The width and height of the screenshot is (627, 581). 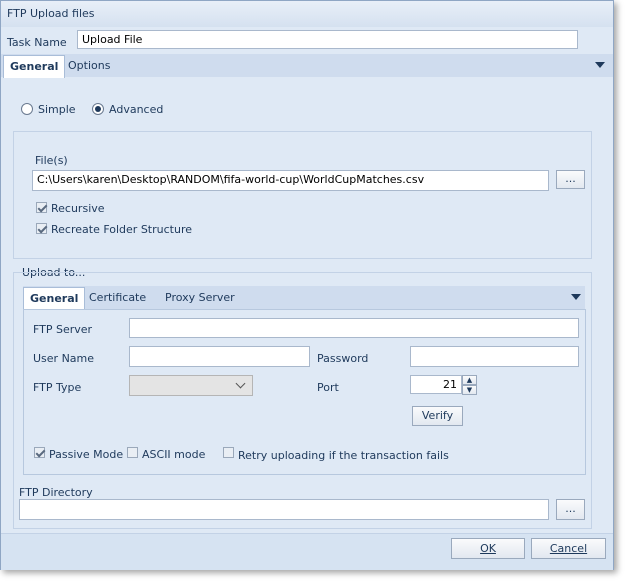 What do you see at coordinates (327, 39) in the screenshot?
I see `task-name-input: Upload File` at bounding box center [327, 39].